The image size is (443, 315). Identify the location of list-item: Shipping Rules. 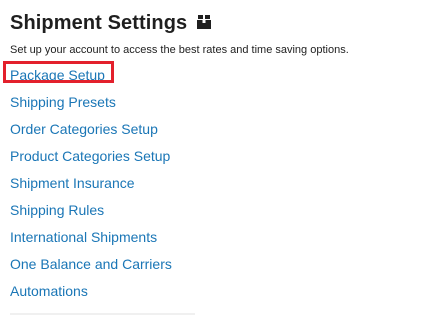
(226, 214).